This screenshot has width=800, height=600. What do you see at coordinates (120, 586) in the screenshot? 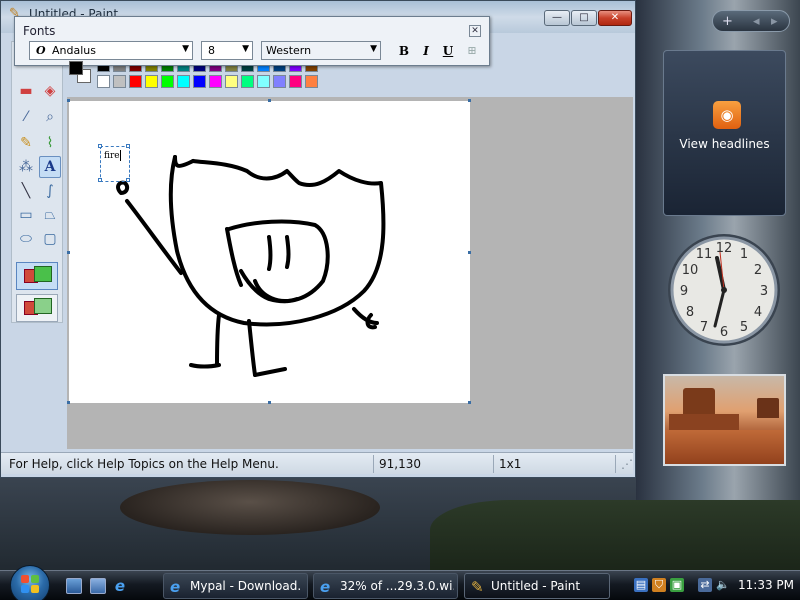
I see `internet-explorer-icon: e` at bounding box center [120, 586].